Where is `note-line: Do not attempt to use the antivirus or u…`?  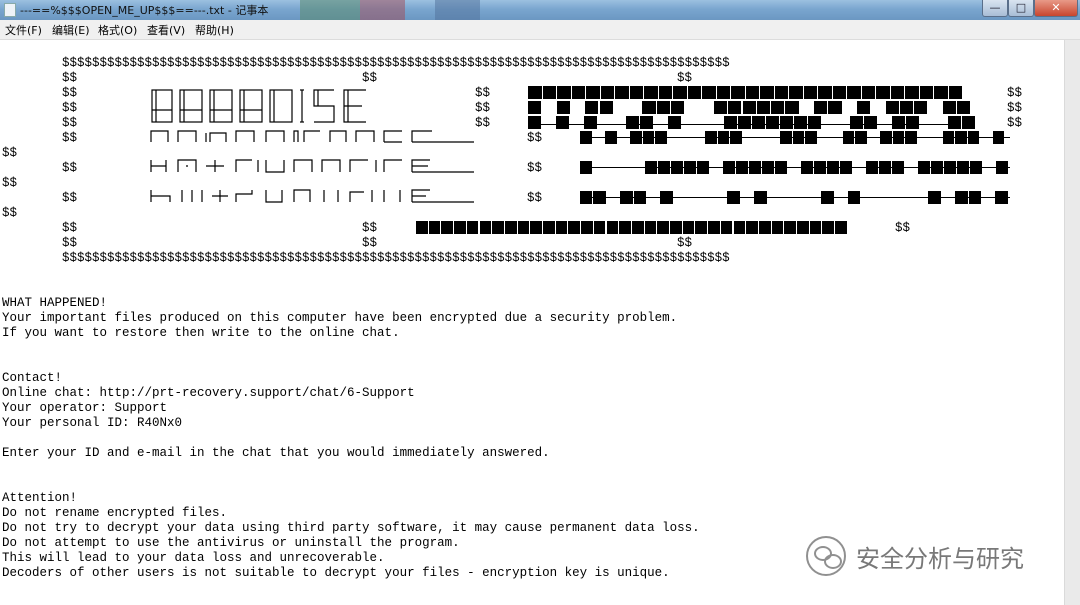 note-line: Do not attempt to use the antivirus or u… is located at coordinates (231, 543).